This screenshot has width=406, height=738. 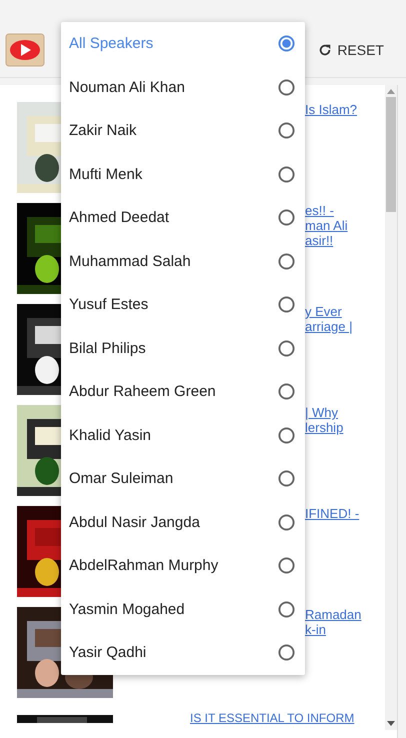 I want to click on refresh-icon, so click(x=325, y=49).